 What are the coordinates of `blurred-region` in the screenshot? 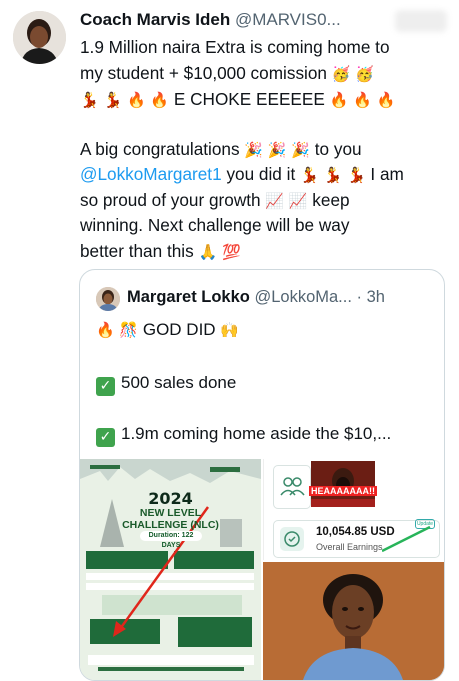 It's located at (421, 21).